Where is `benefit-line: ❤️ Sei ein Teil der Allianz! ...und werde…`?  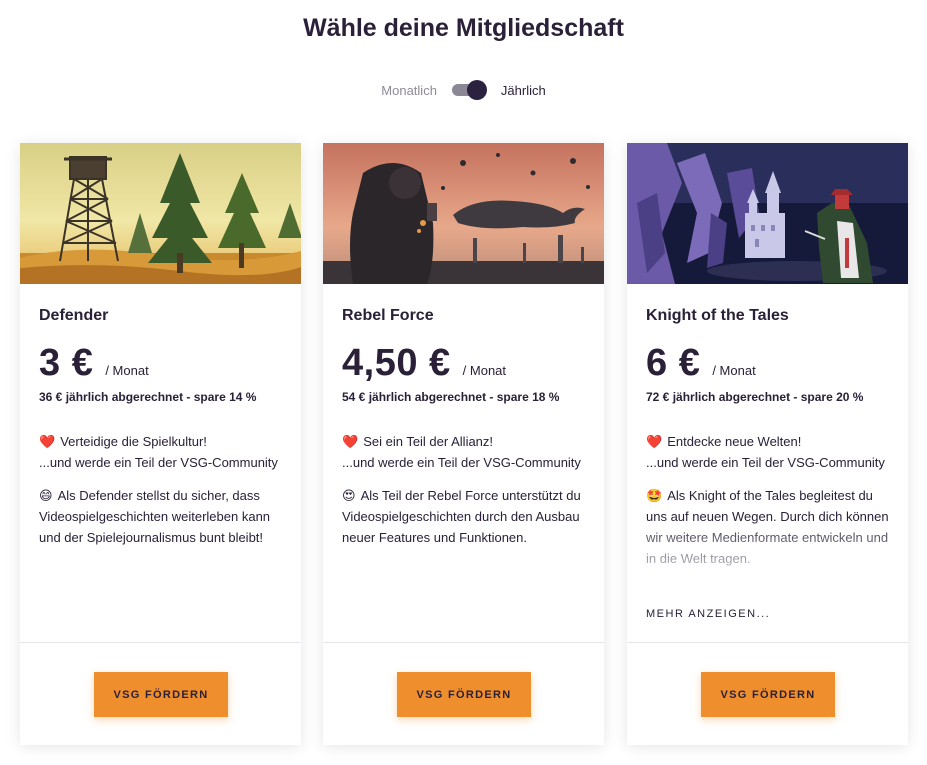
benefit-line: ❤️ Sei ein Teil der Allianz! ...und werde… is located at coordinates (467, 452).